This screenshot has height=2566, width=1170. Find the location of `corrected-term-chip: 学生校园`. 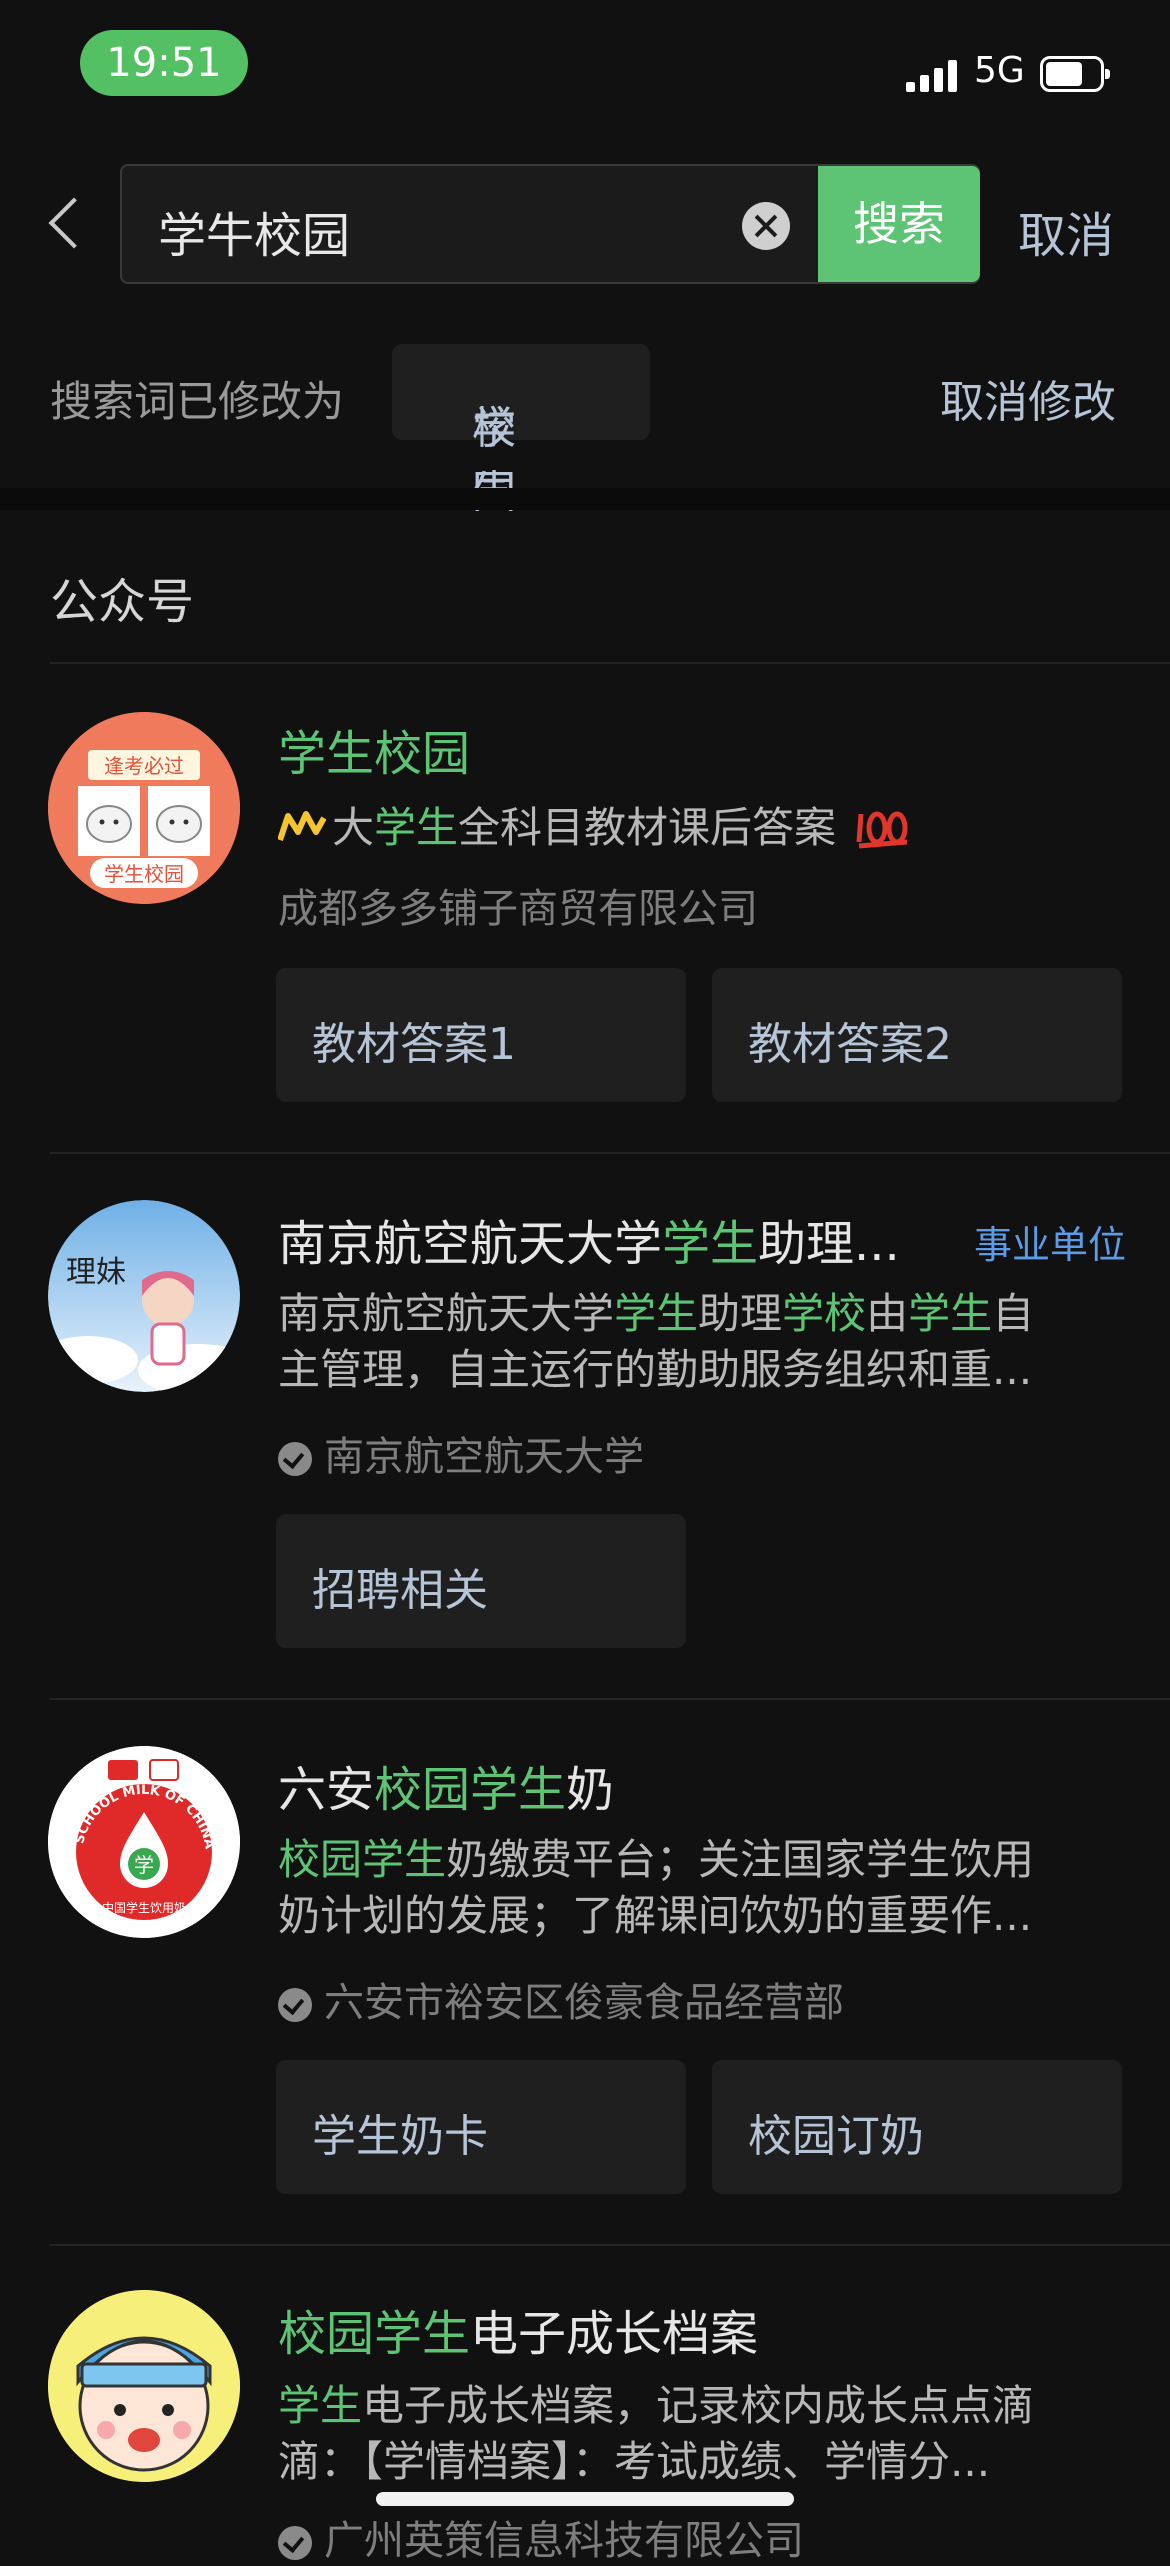

corrected-term-chip: 学生校园 is located at coordinates (521, 431).